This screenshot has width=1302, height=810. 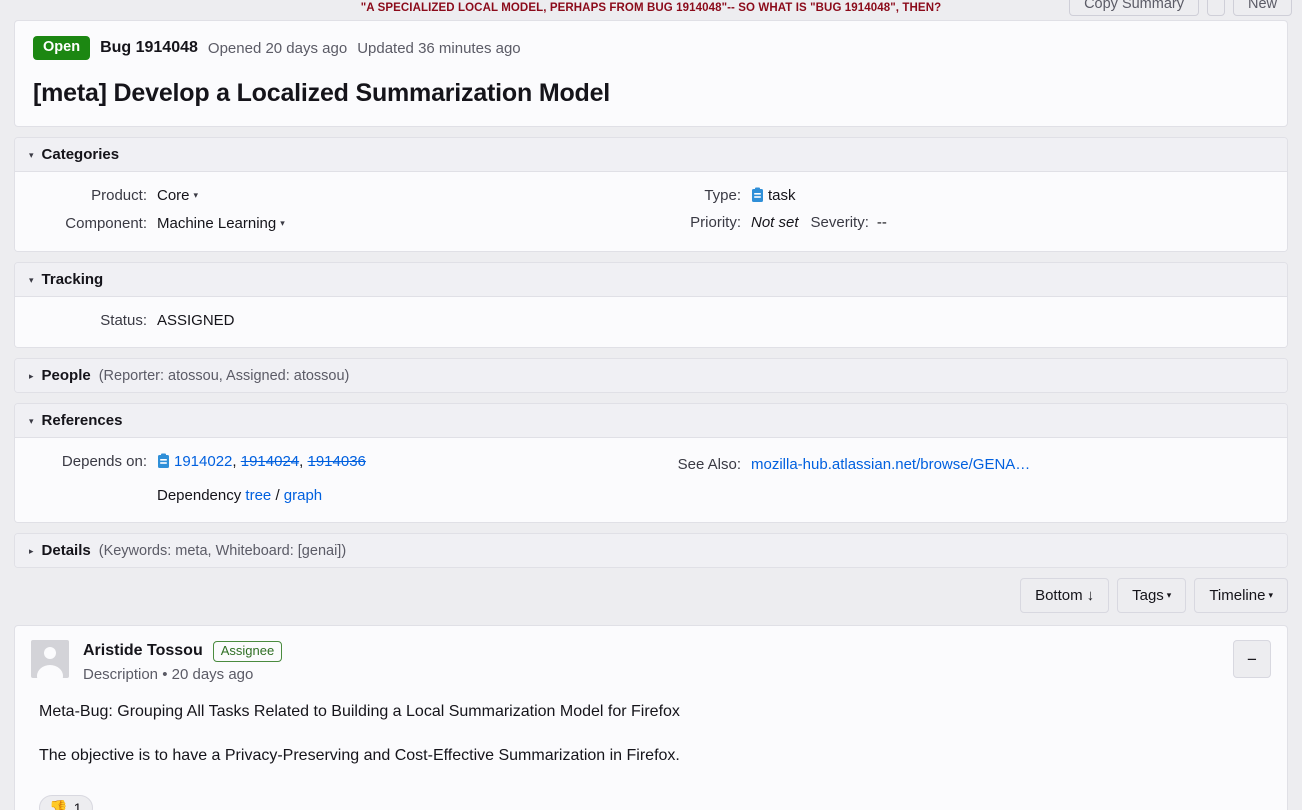 I want to click on field-type-value-text: task, so click(x=782, y=195).